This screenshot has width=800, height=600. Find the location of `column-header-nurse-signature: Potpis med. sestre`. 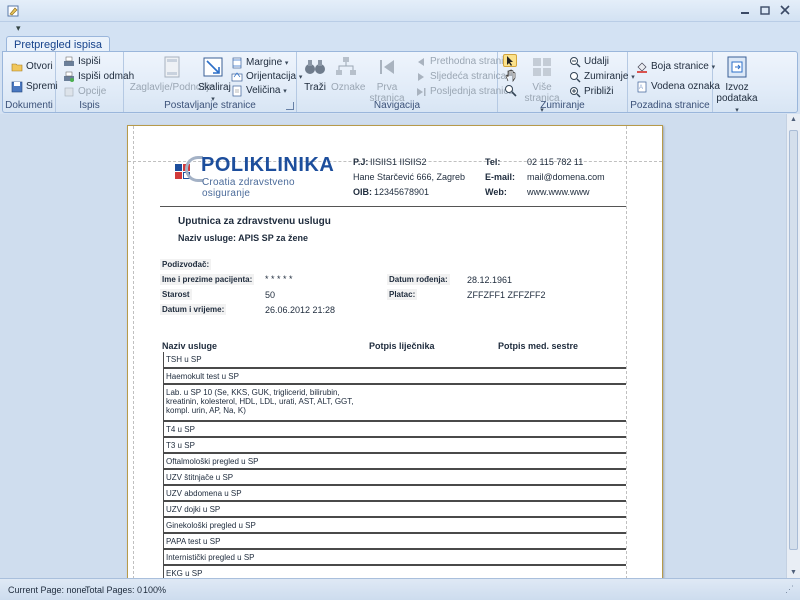

column-header-nurse-signature: Potpis med. sestre is located at coordinates (538, 346).